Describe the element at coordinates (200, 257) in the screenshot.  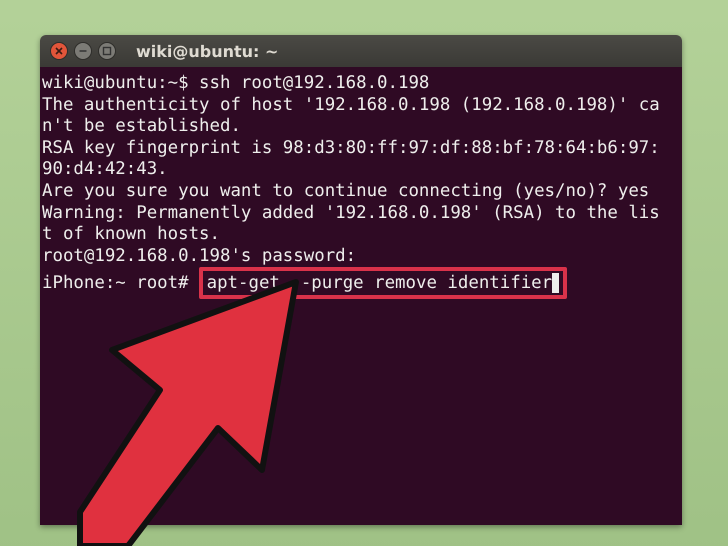
I see `terminal-line: root@192.168.0.198's password:` at that location.